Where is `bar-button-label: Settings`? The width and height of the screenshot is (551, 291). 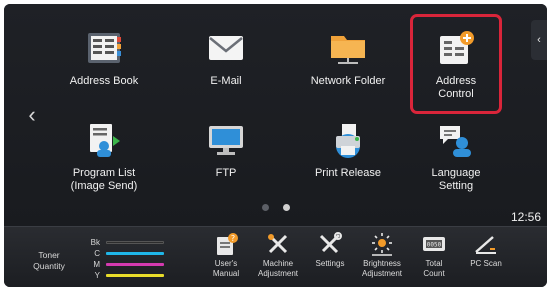
bar-button-label: Settings is located at coordinates (330, 263).